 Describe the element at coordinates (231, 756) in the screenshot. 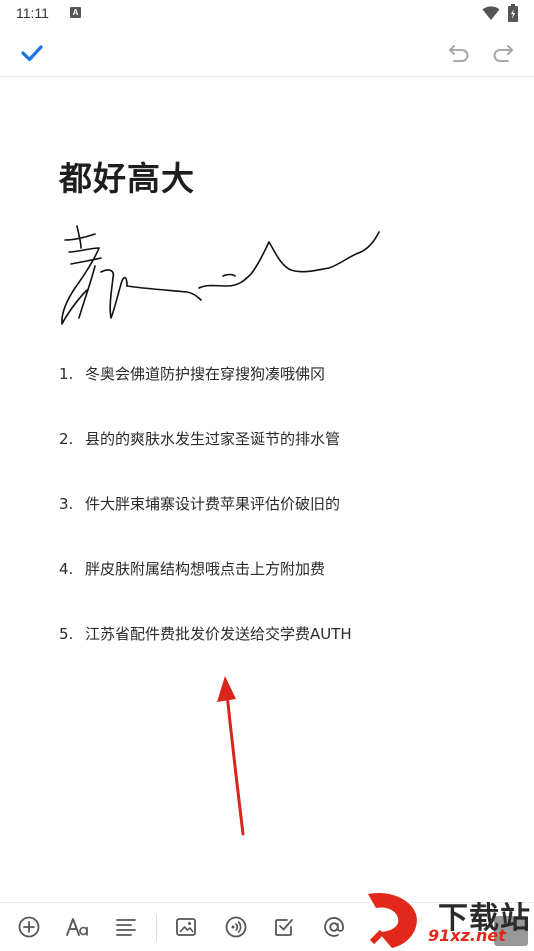

I see `annotation-arrow` at that location.